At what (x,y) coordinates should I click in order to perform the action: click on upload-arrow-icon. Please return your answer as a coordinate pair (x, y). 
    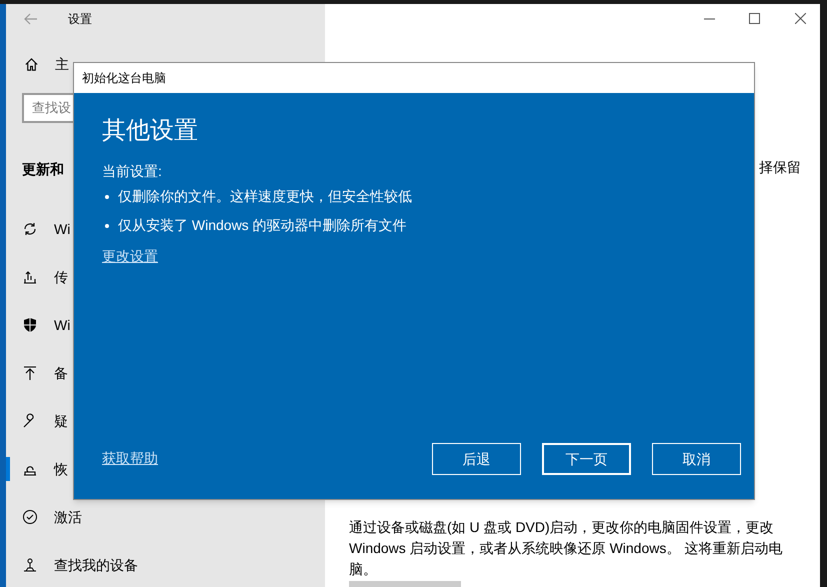
    Looking at the image, I should click on (30, 373).